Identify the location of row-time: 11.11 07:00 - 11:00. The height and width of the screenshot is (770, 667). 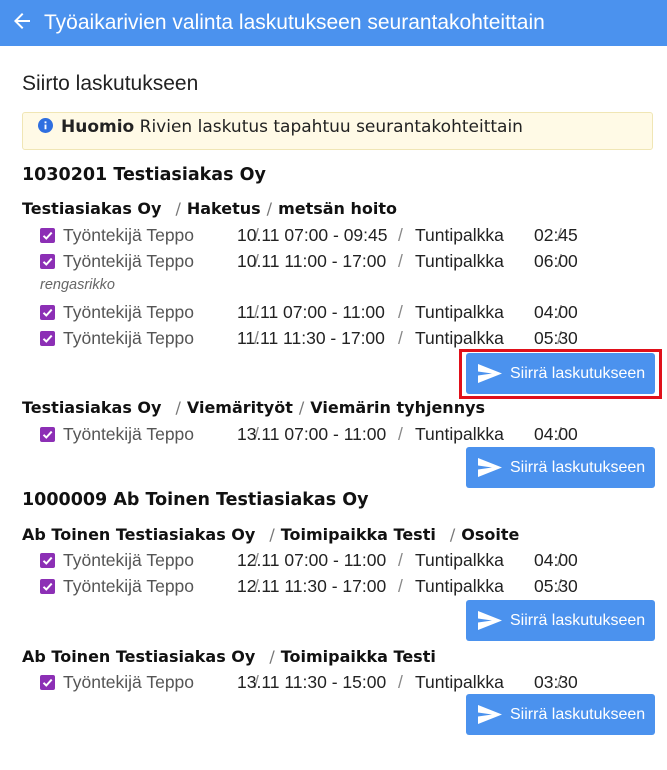
(311, 312).